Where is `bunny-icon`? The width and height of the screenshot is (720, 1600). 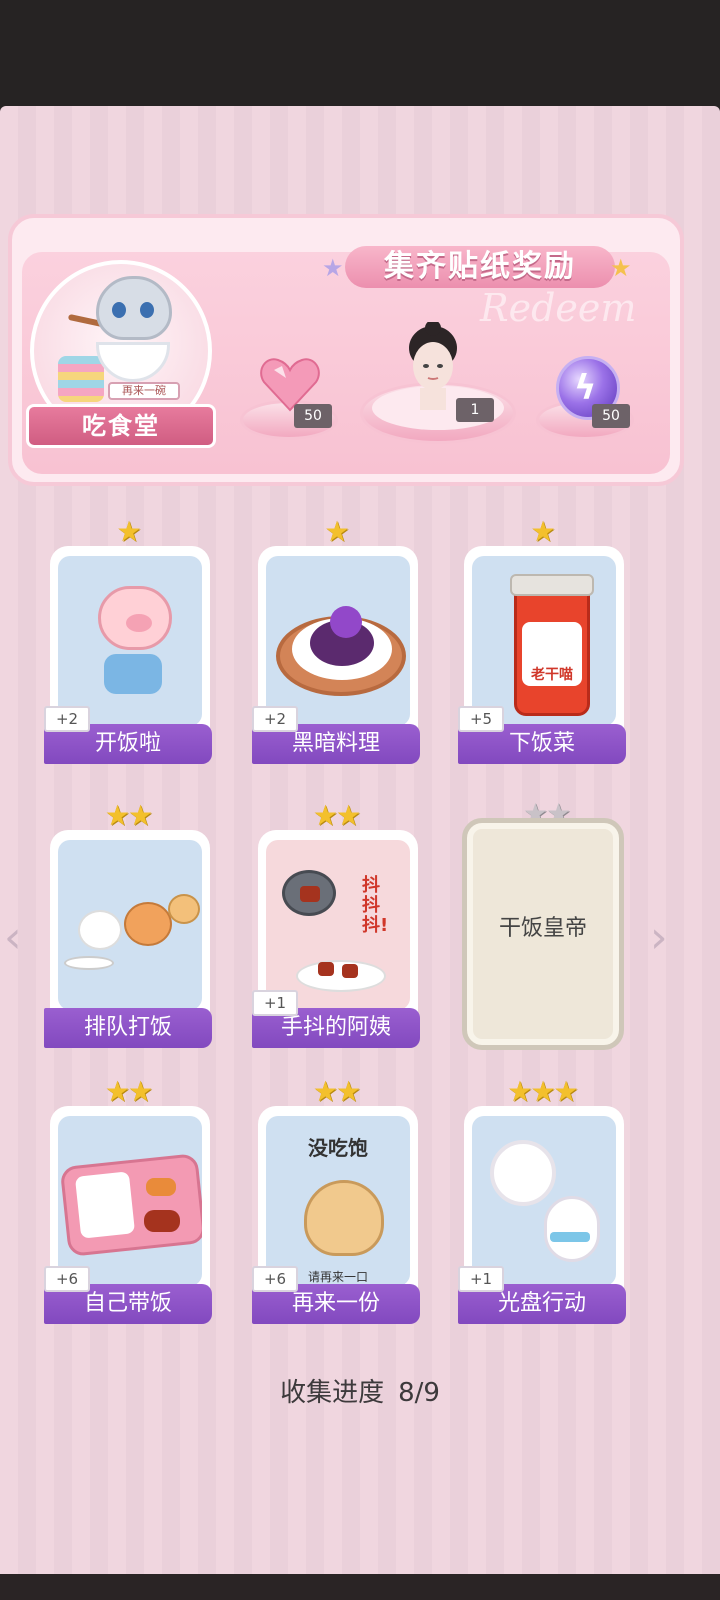
bunny-icon is located at coordinates (572, 1229).